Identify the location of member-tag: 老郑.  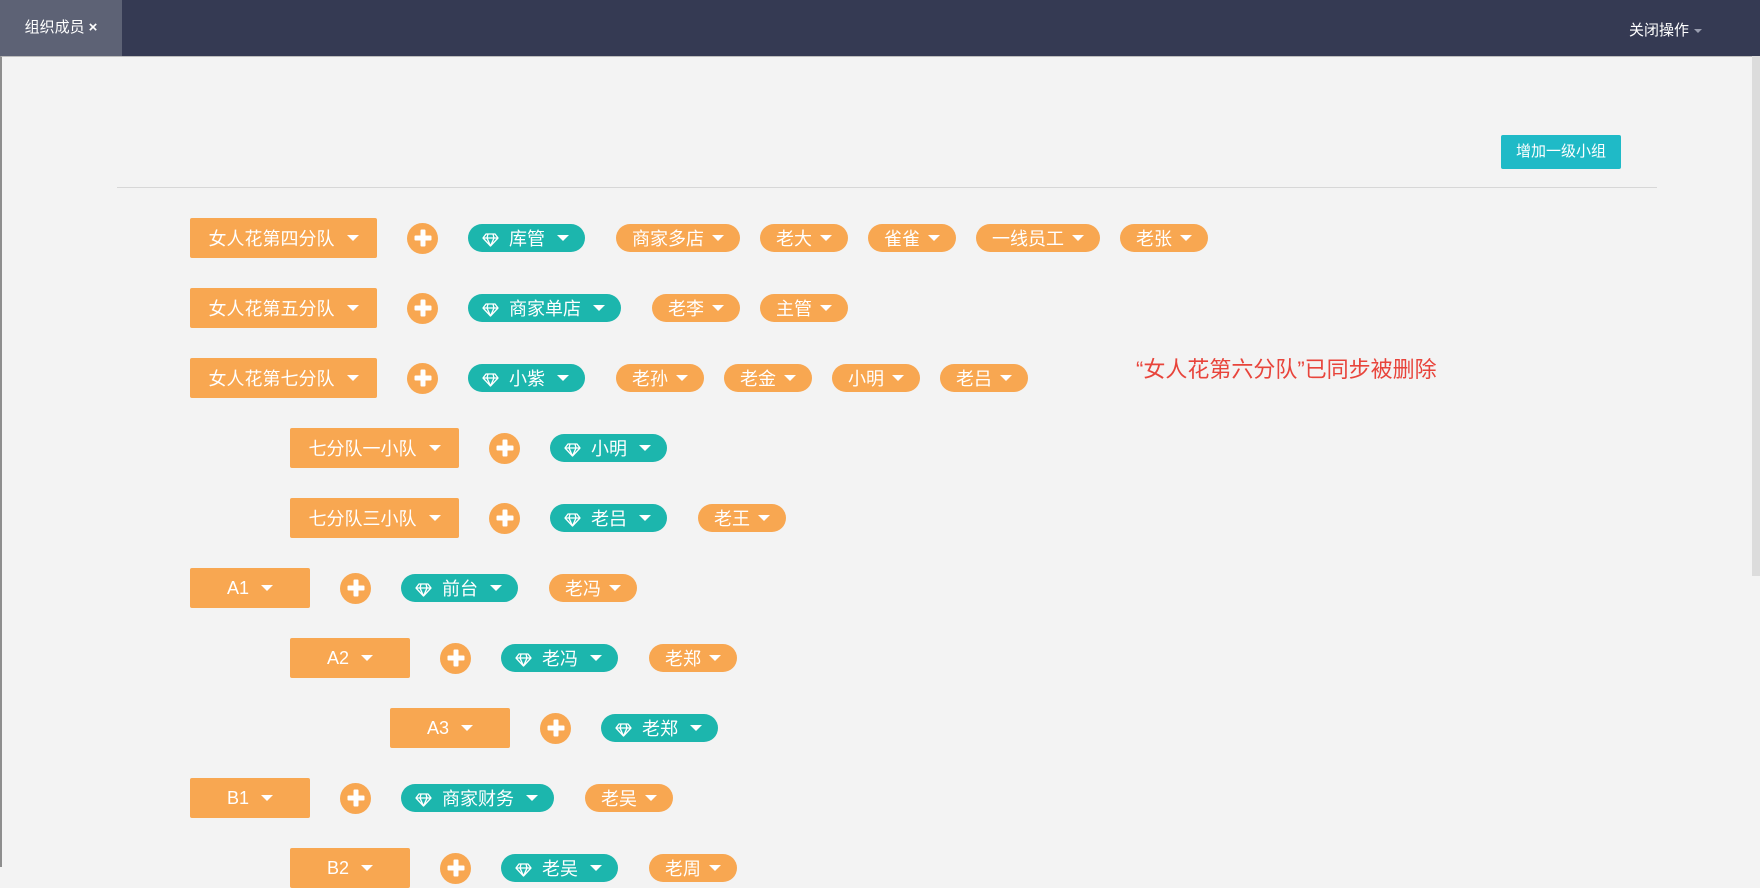
(693, 658).